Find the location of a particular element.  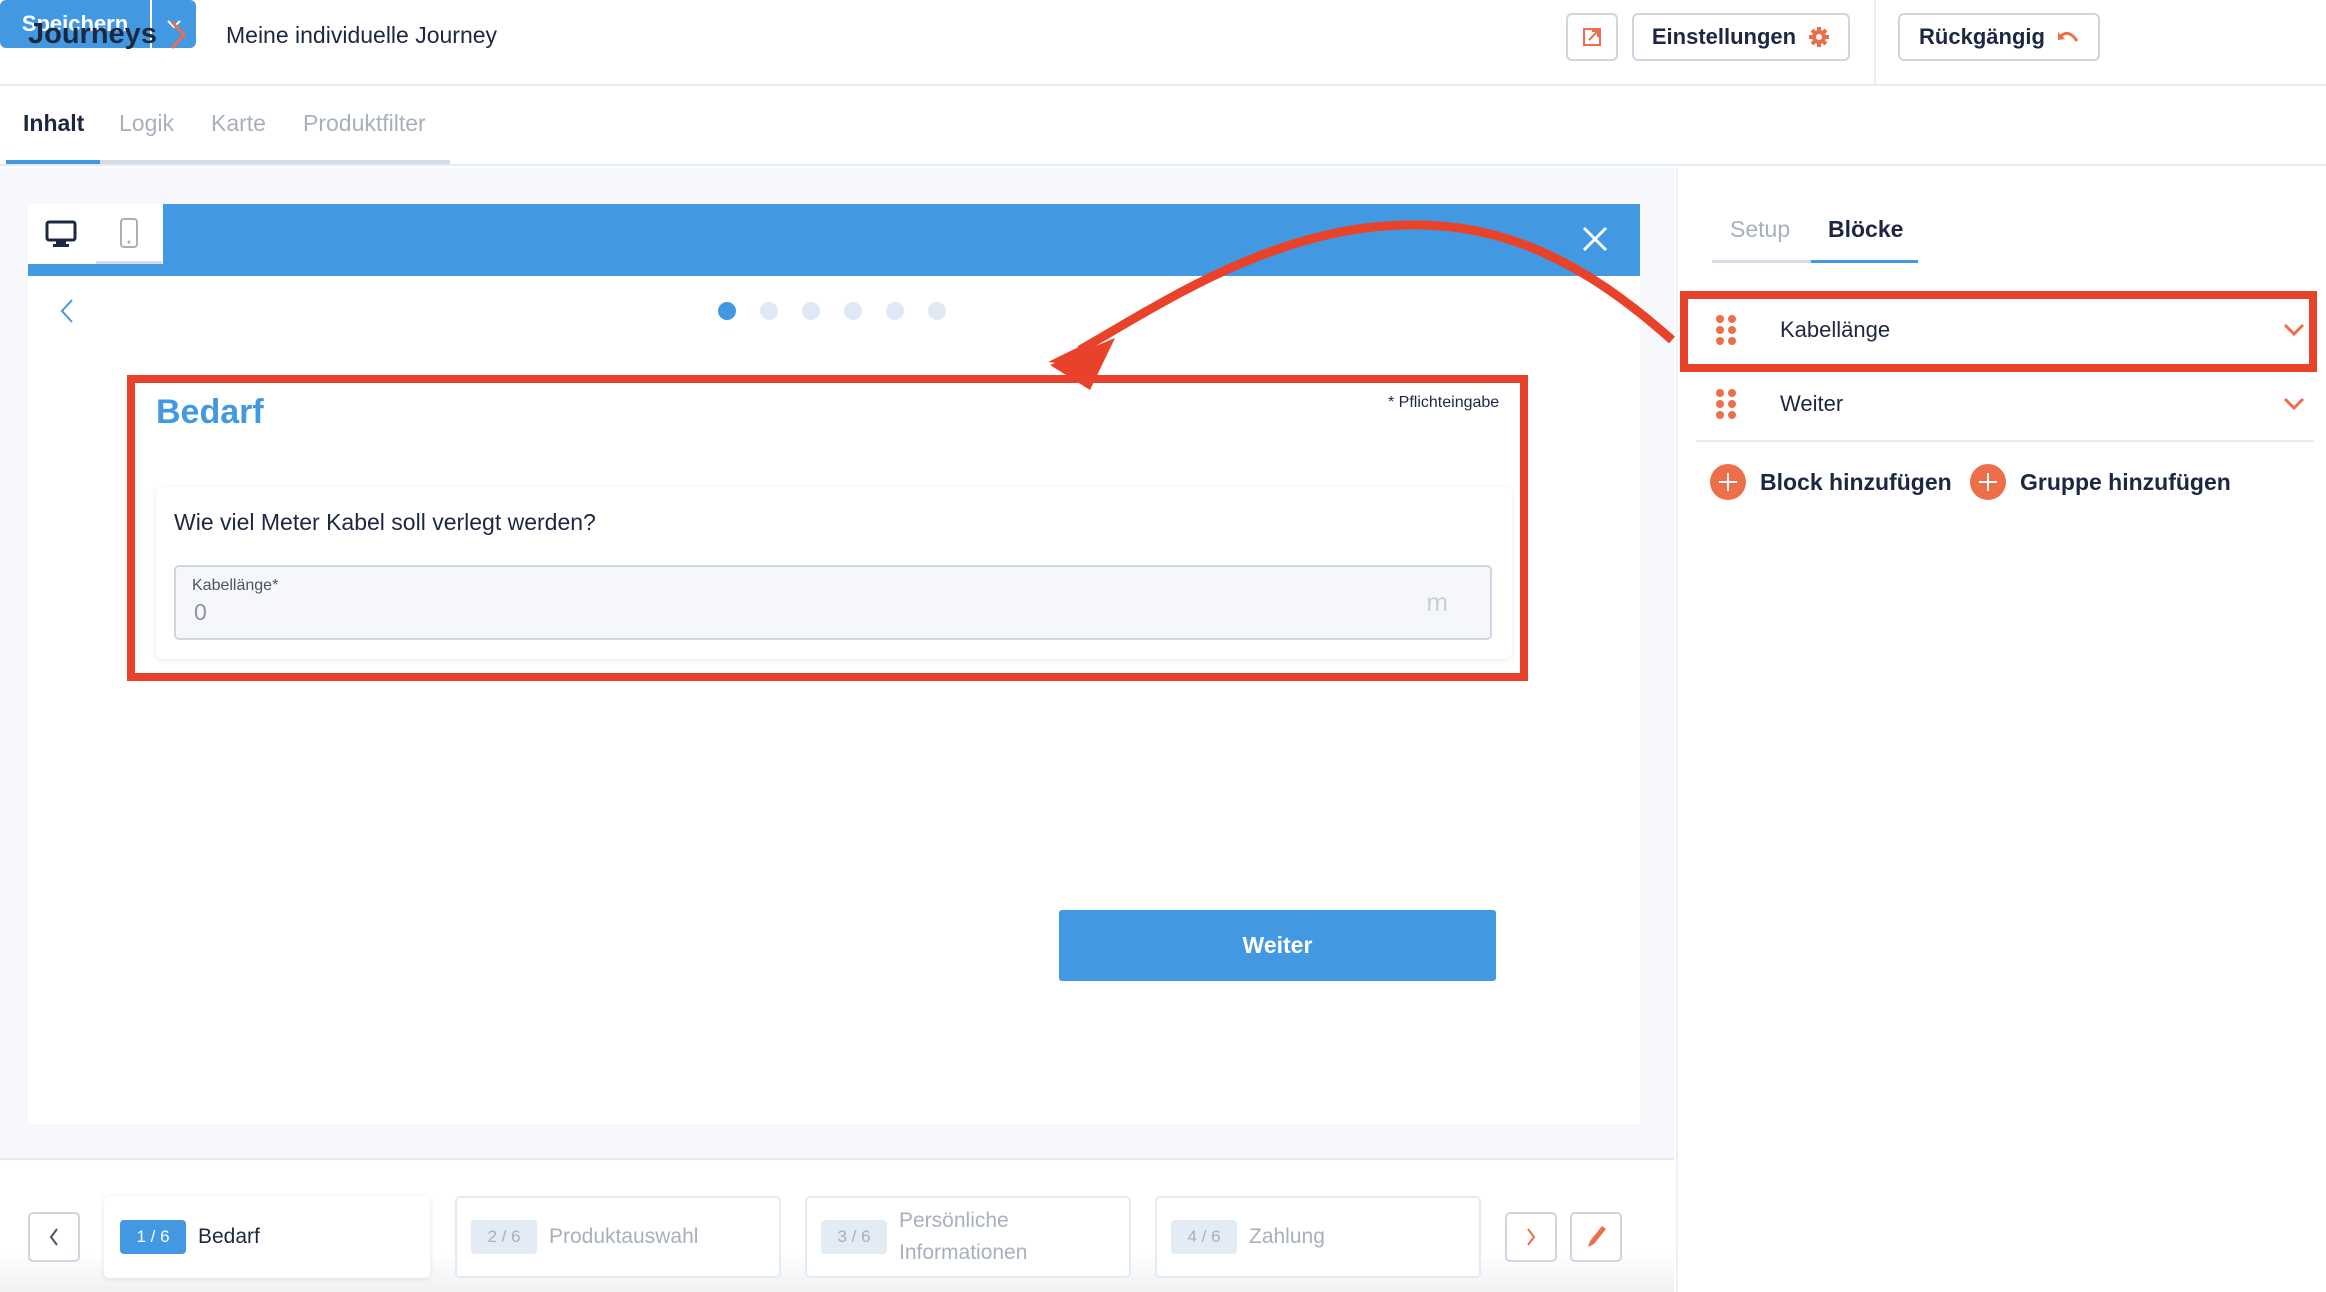

add-block-label: Block hinzufügen is located at coordinates (1856, 481).